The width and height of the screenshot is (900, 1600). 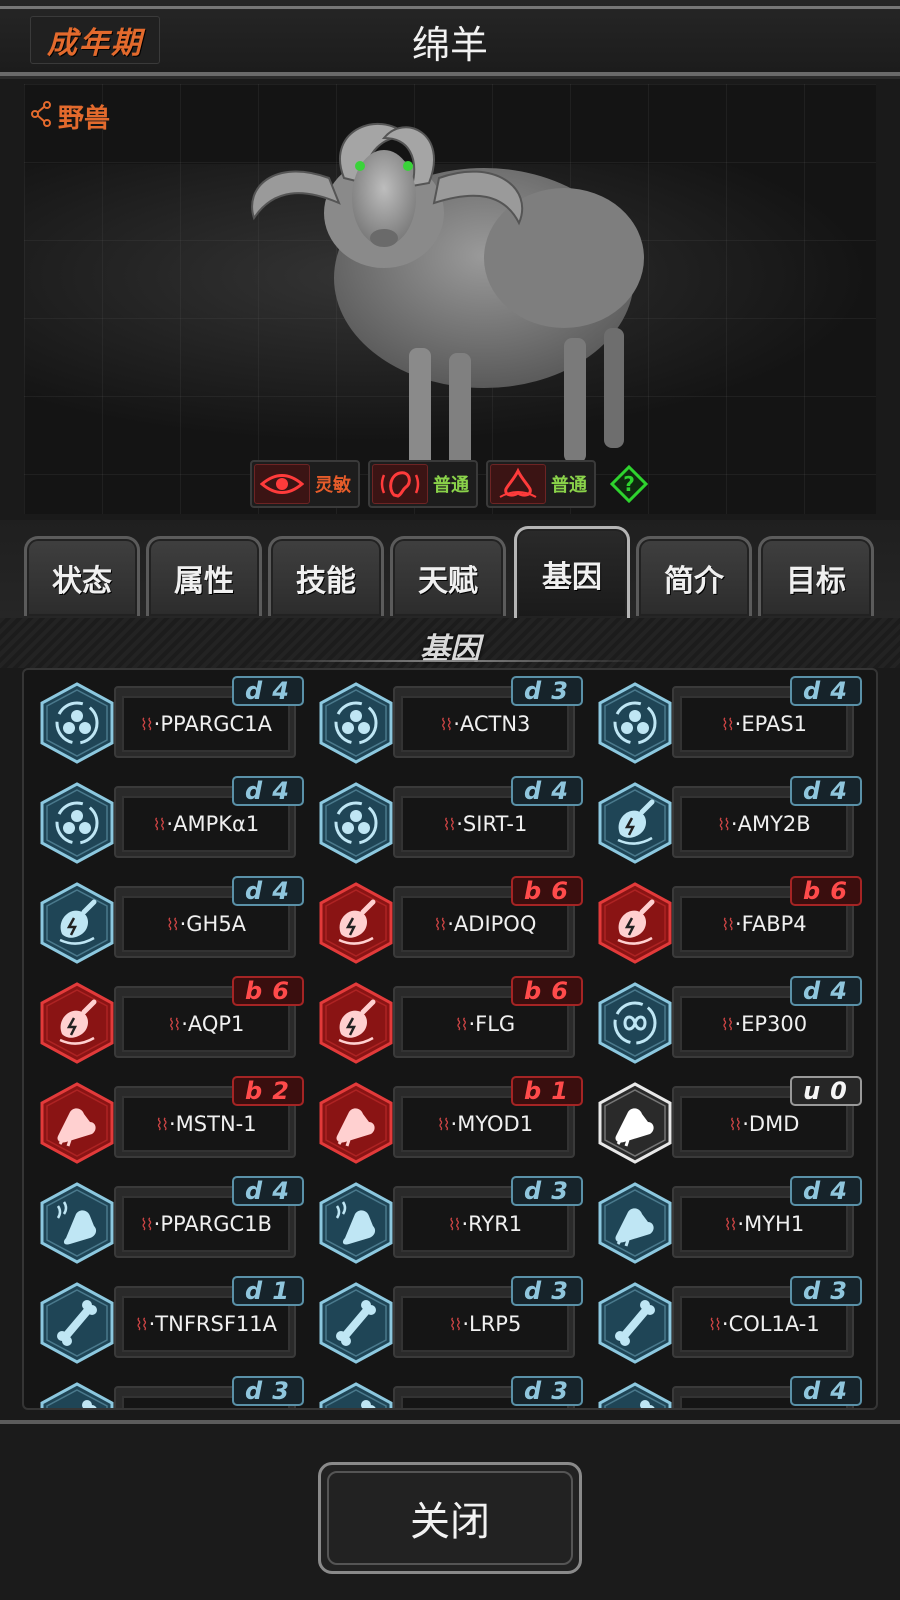 I want to click on gene-grade-badge: u0, so click(x=826, y=1091).